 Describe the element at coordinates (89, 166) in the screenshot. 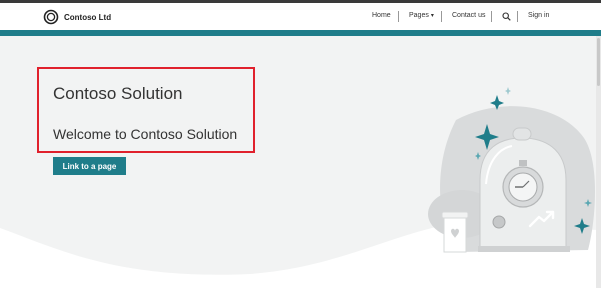

I see `link-to-page-button: Link to a page` at that location.